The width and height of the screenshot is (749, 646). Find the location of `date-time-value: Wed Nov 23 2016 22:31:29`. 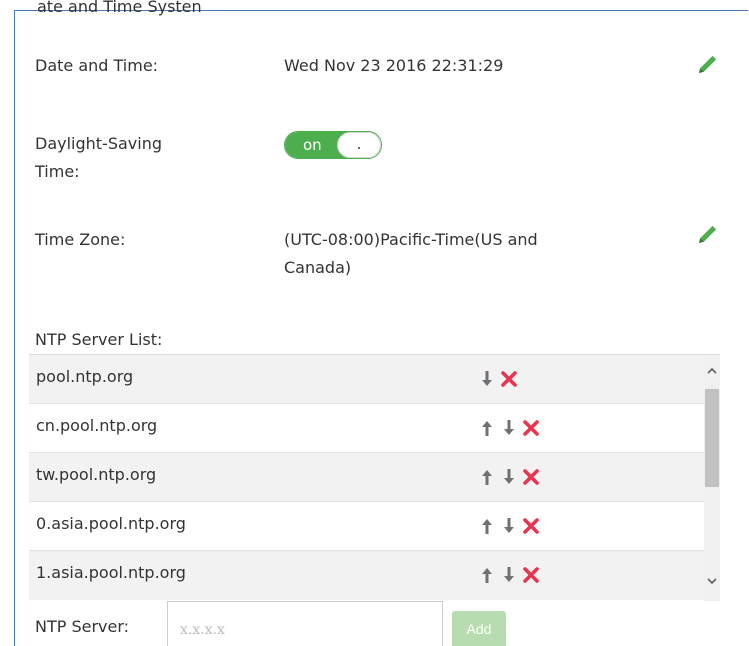

date-time-value: Wed Nov 23 2016 22:31:29 is located at coordinates (394, 65).